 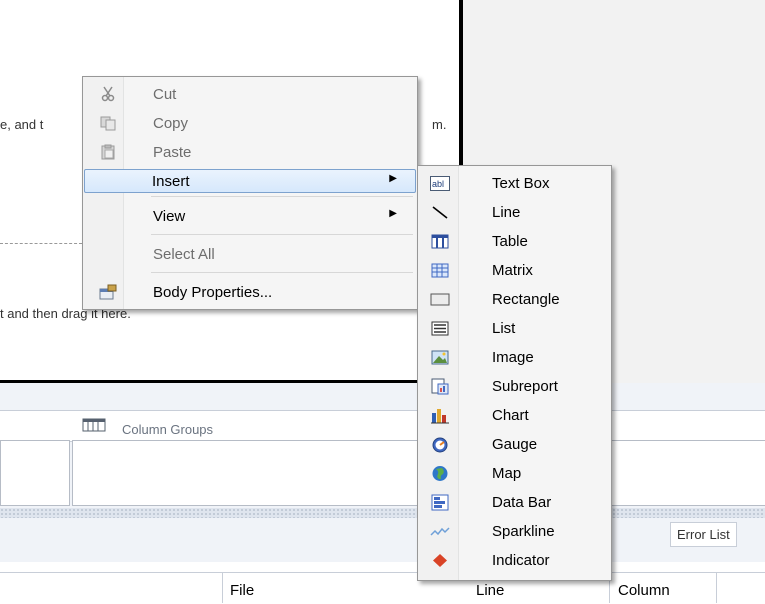 I want to click on submenu-item-label: Image, so click(x=513, y=357).